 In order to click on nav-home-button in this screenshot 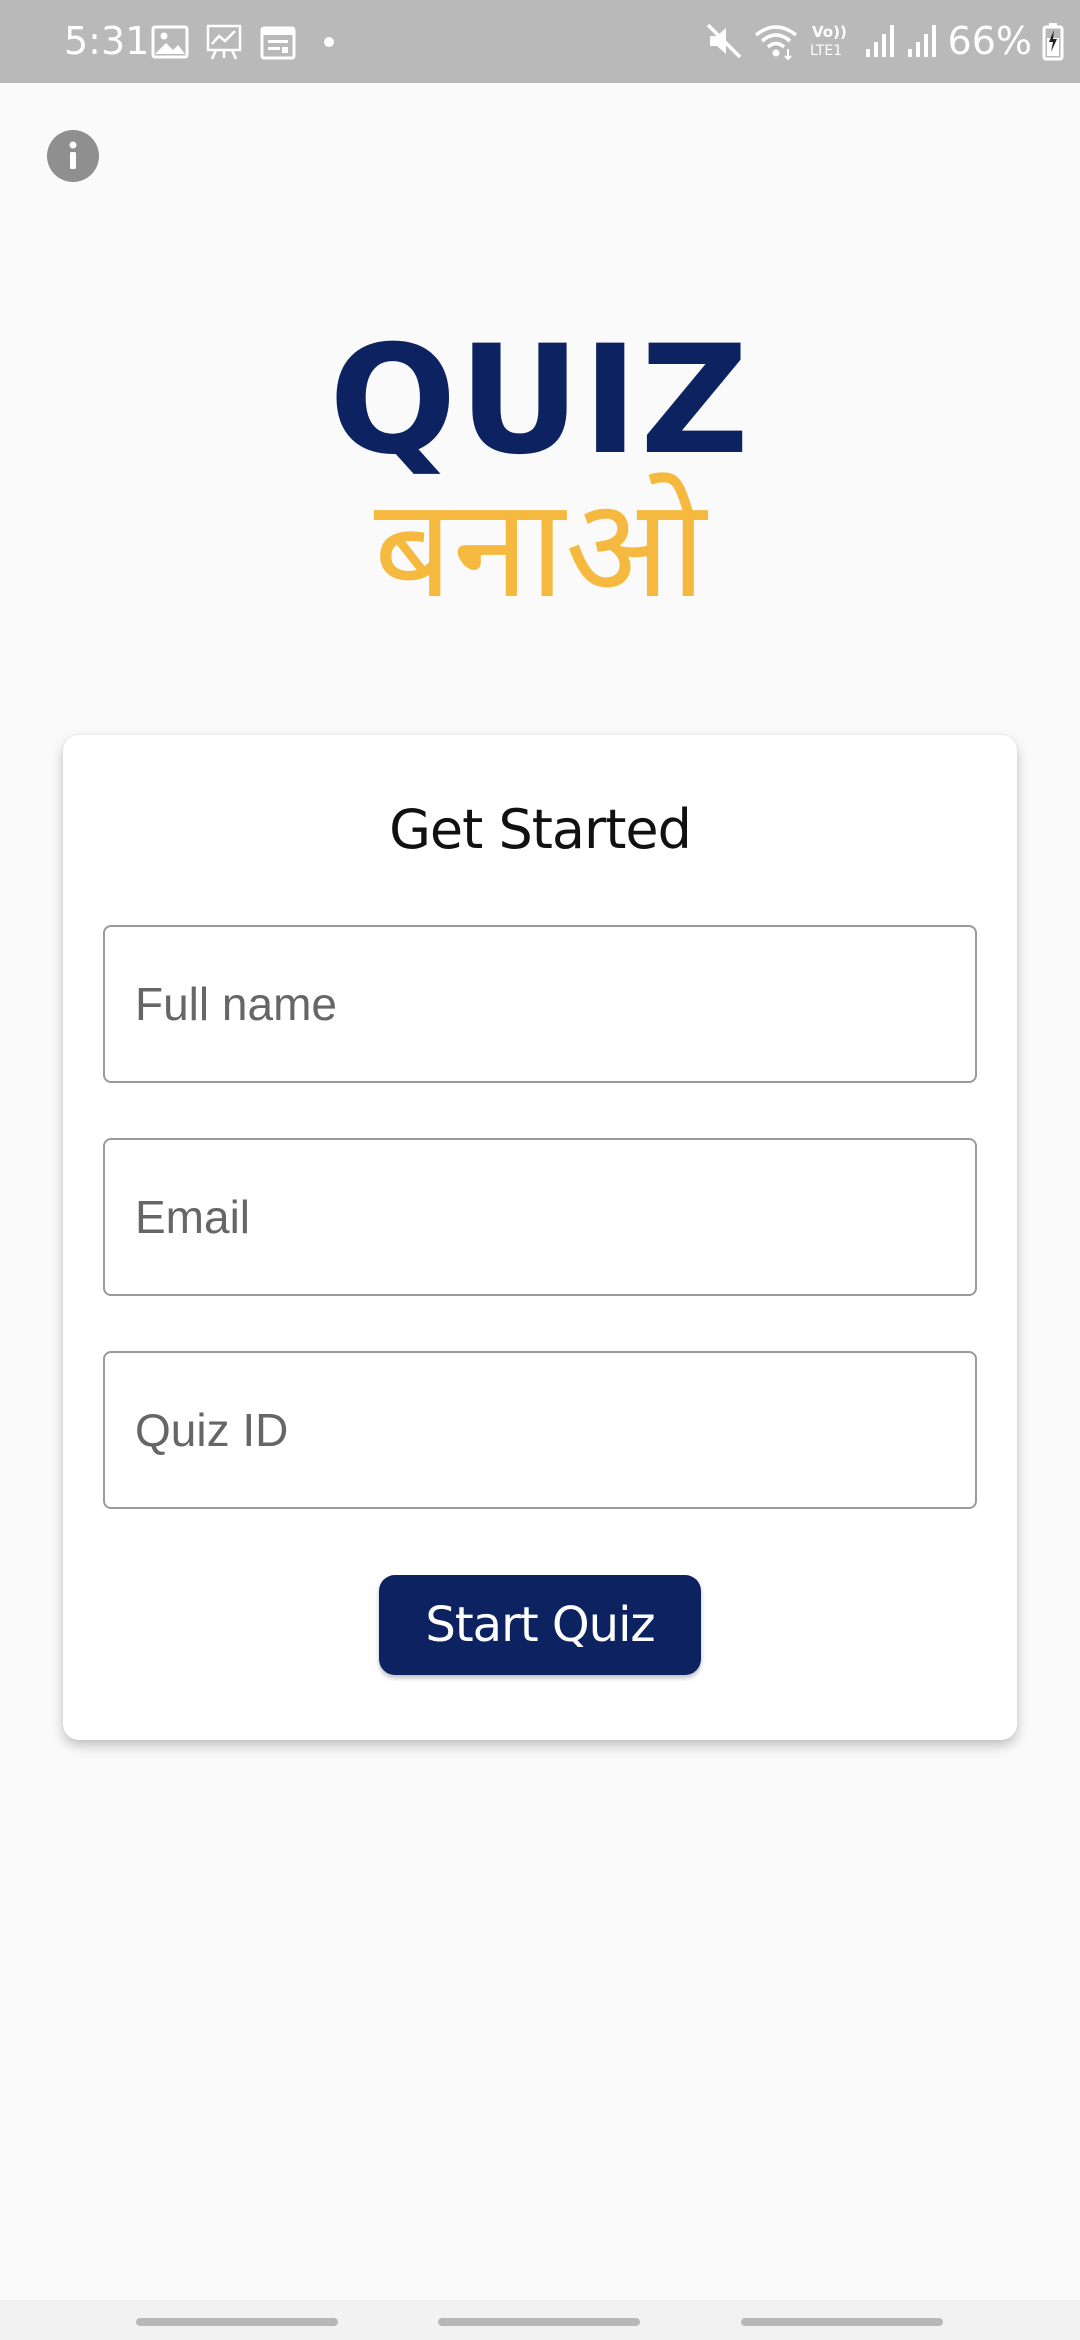, I will do `click(539, 2322)`.